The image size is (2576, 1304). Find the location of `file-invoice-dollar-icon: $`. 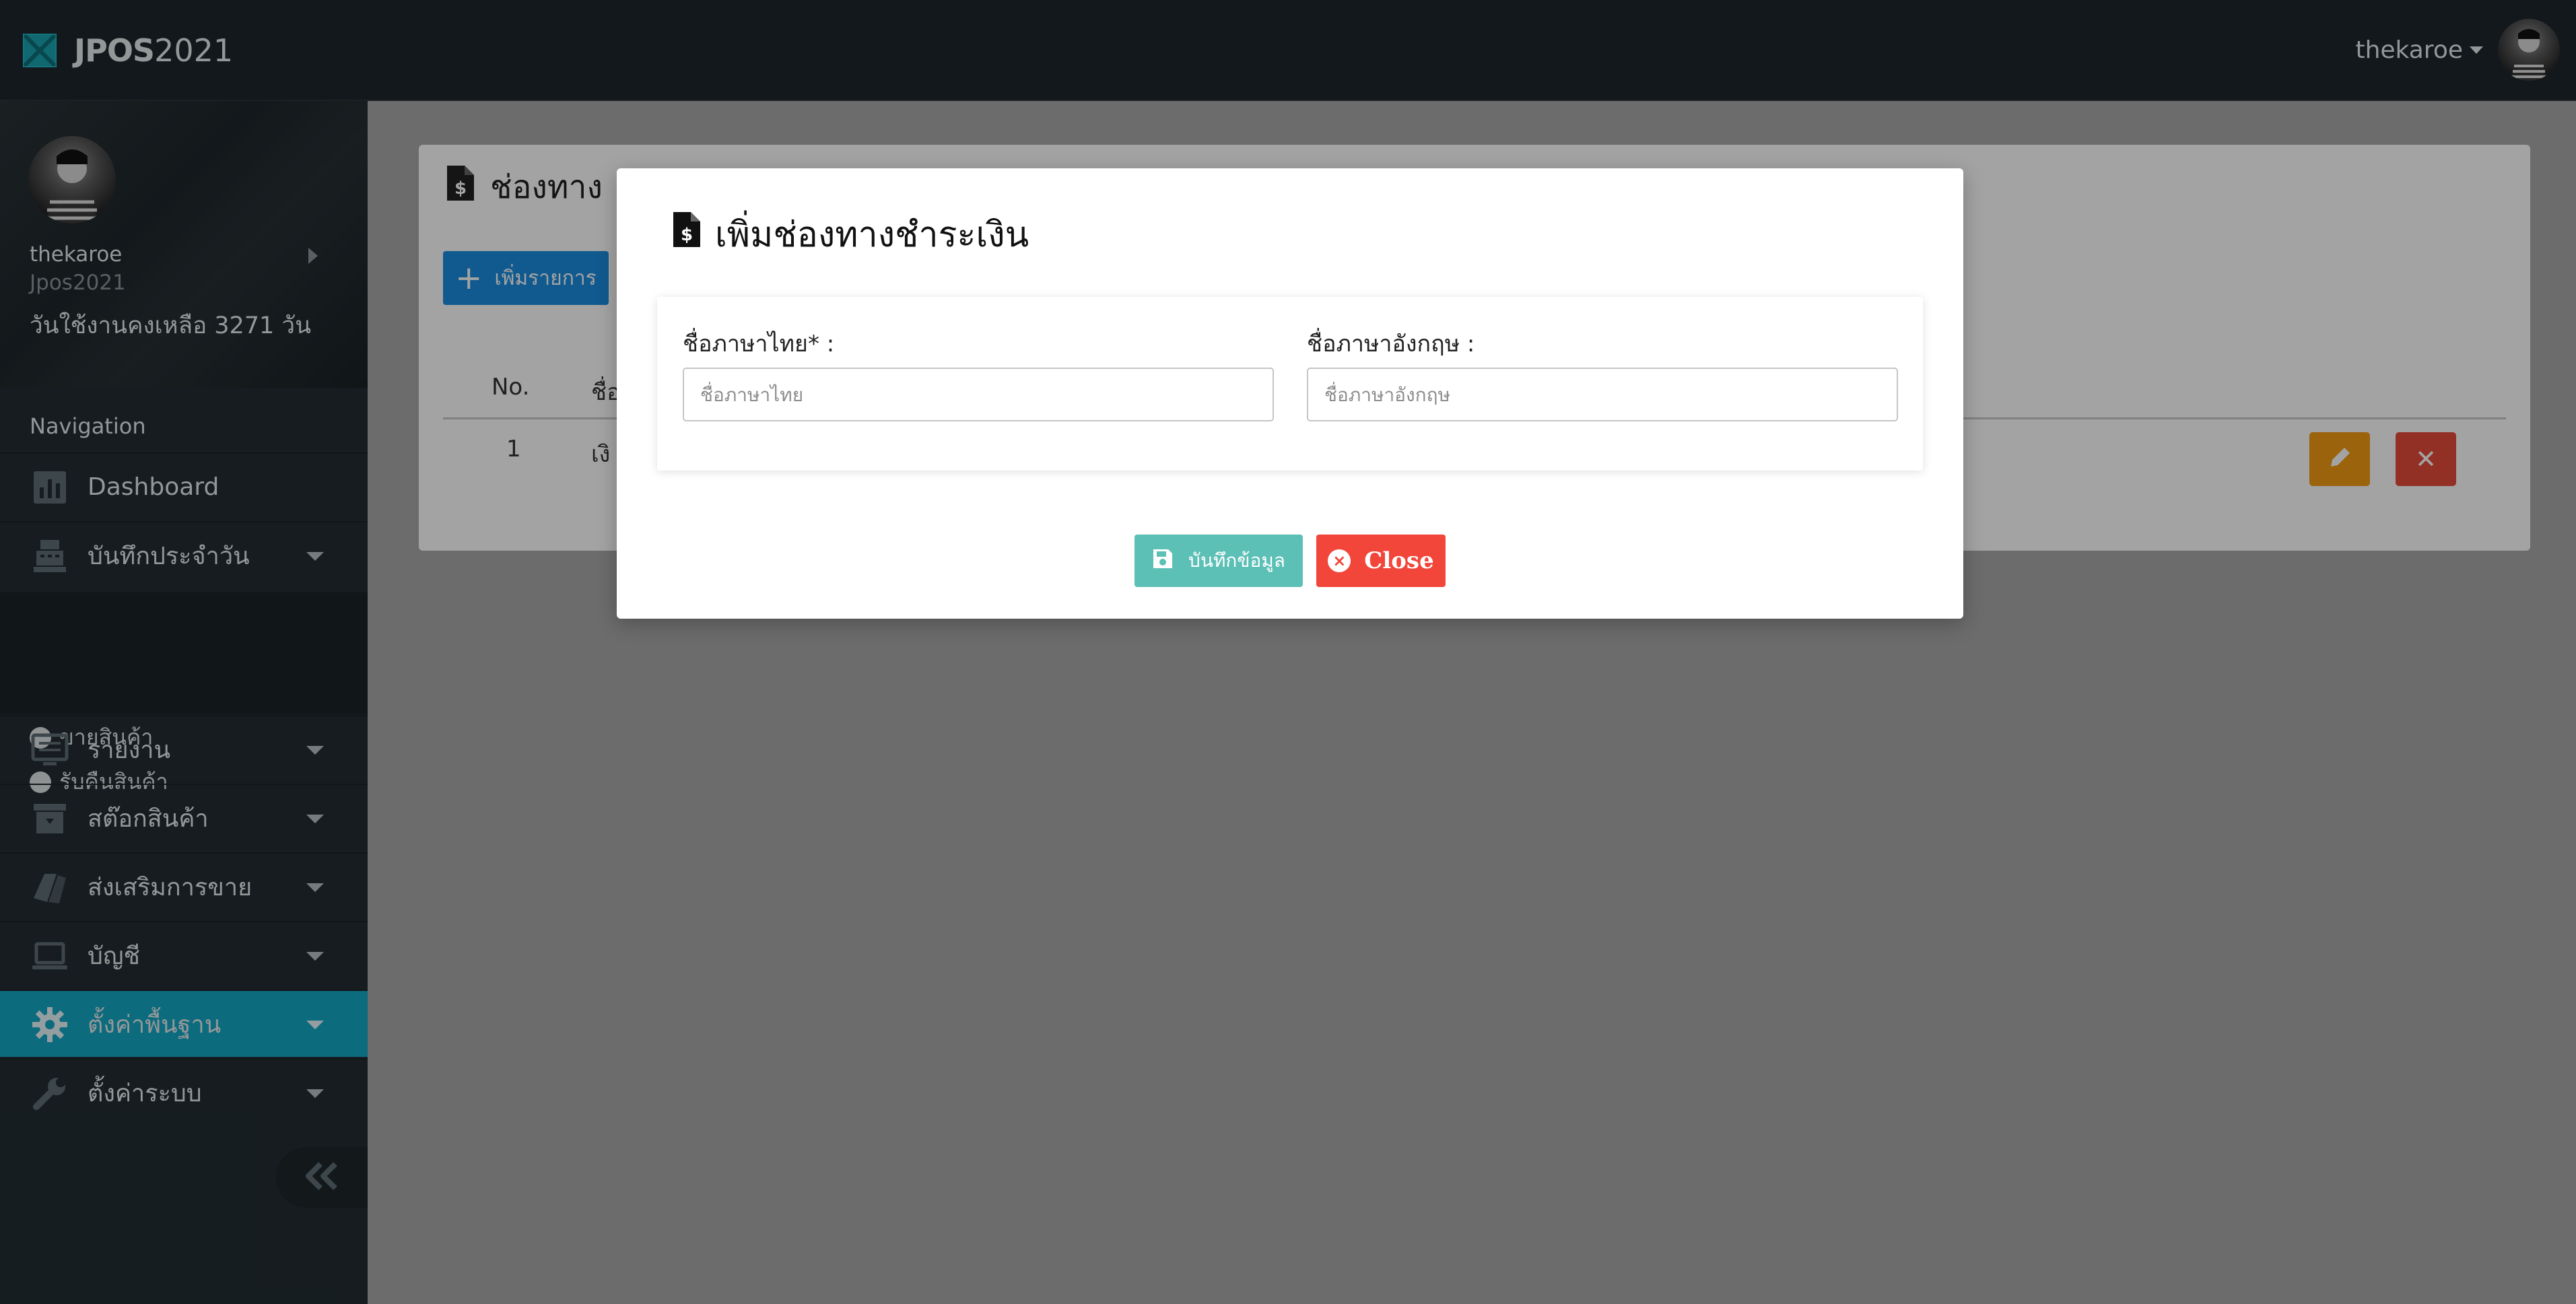

file-invoice-dollar-icon: $ is located at coordinates (686, 234).